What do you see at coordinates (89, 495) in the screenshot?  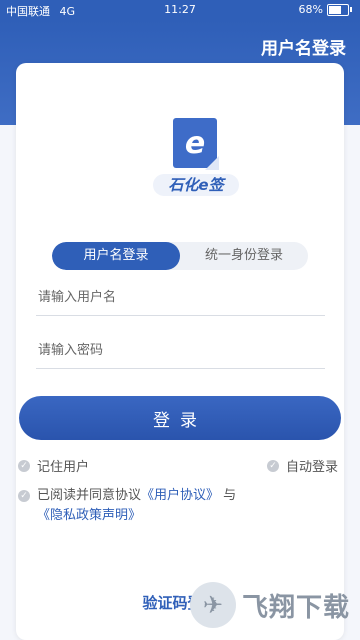 I see `agreement-prefix: 已阅读并同意协议` at bounding box center [89, 495].